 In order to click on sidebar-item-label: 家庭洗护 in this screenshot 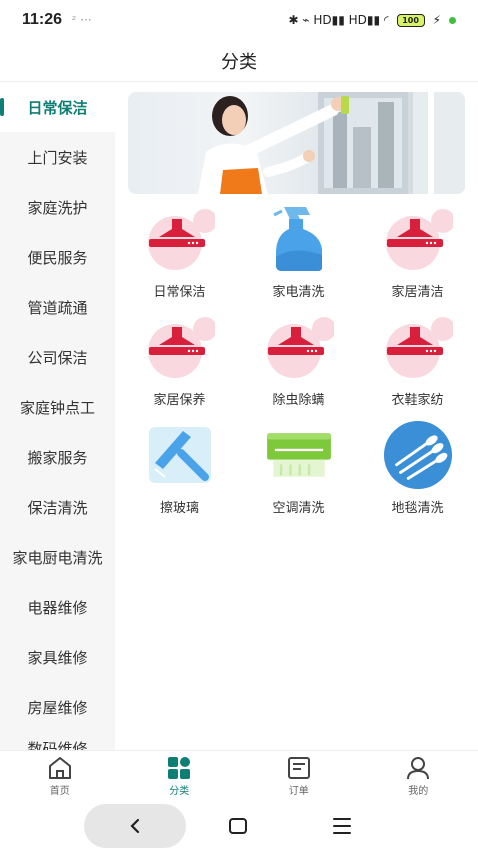, I will do `click(57, 207)`.